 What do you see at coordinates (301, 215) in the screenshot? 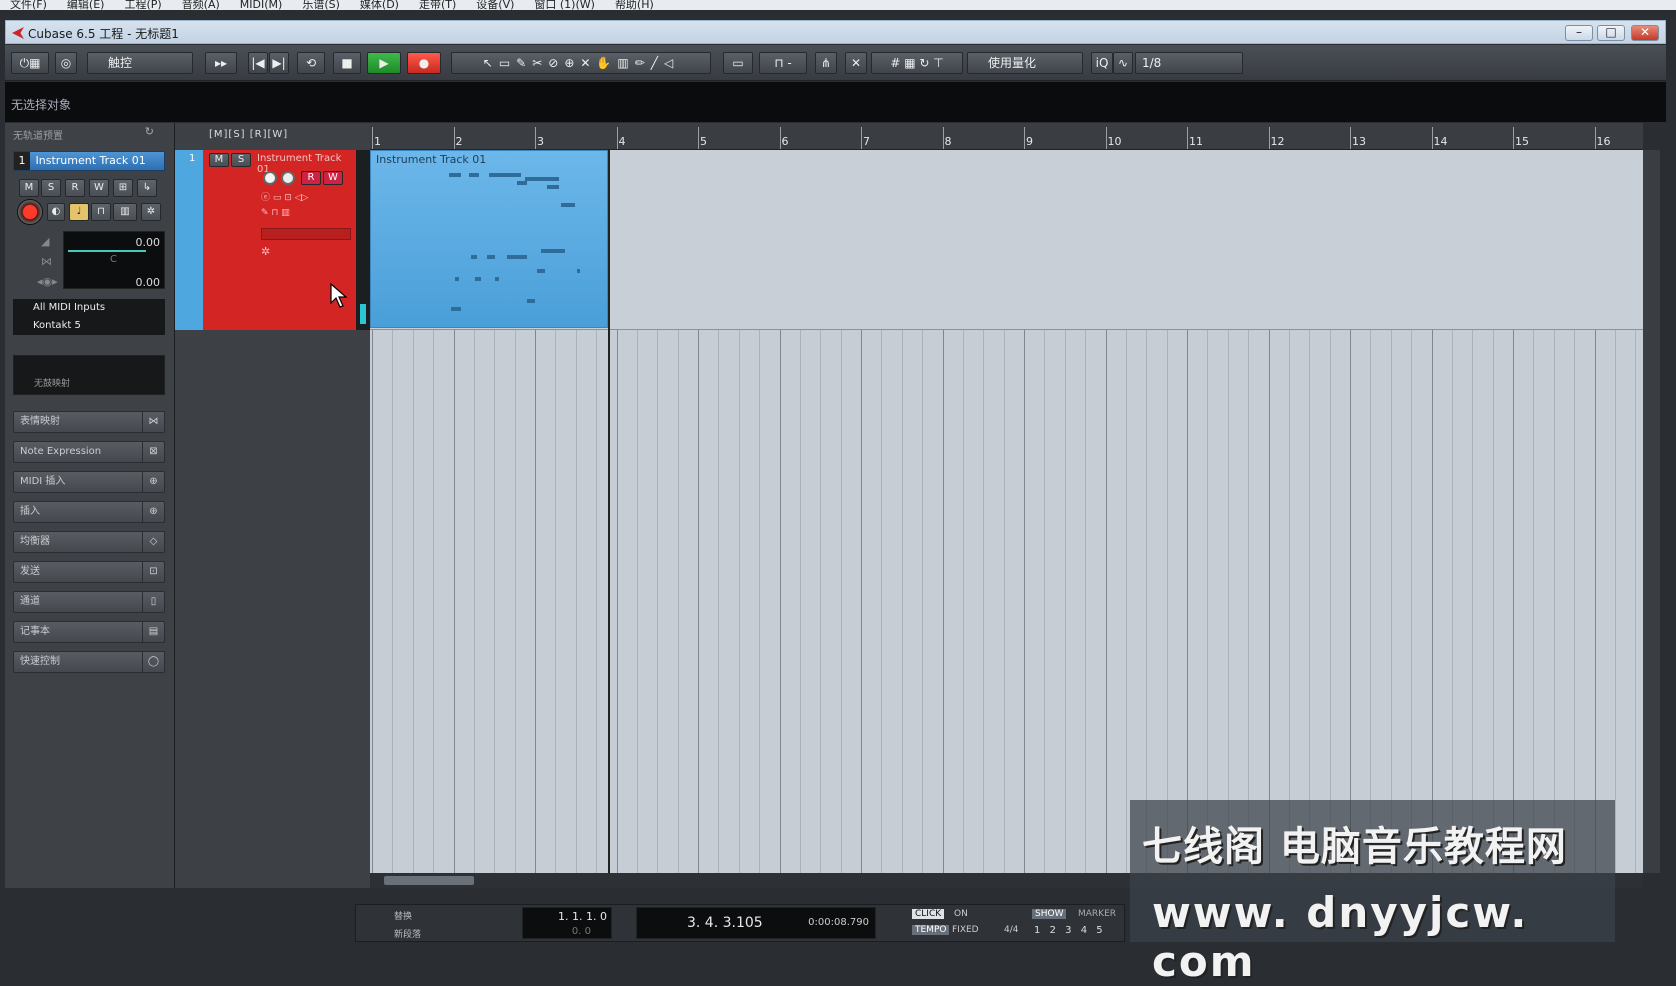
I see `track-row3-icons: ✎ ⊓ ▥` at bounding box center [301, 215].